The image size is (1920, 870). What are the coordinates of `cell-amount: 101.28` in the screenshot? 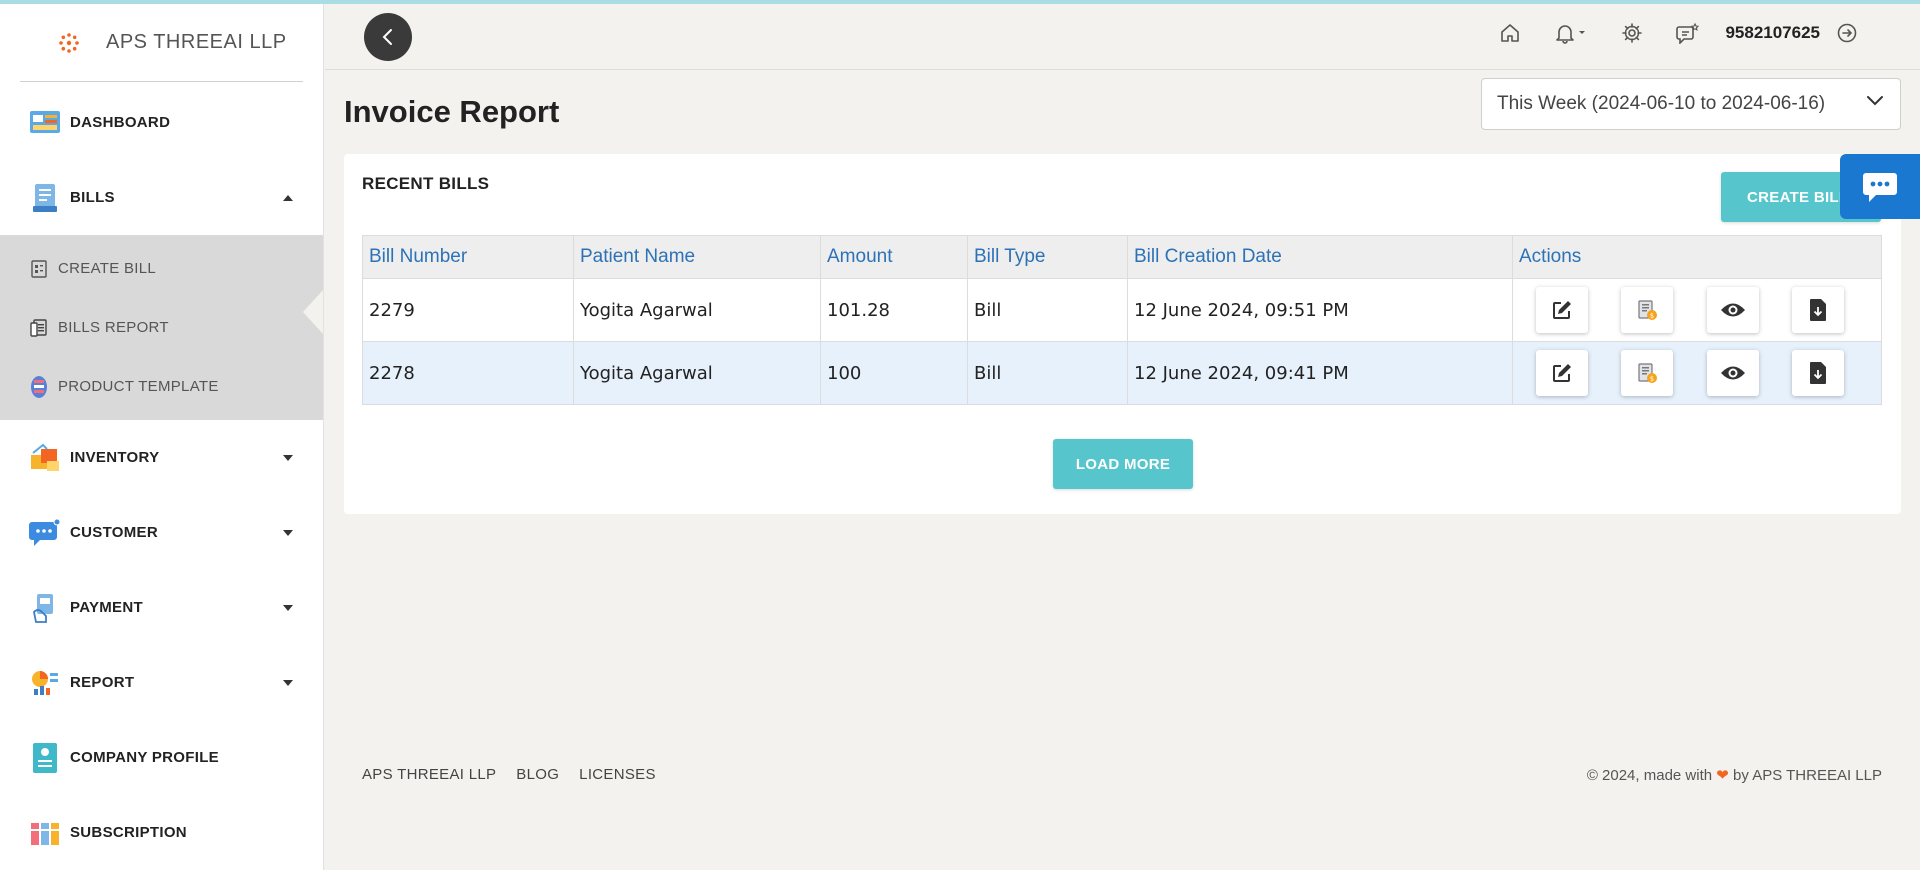 It's located at (894, 310).